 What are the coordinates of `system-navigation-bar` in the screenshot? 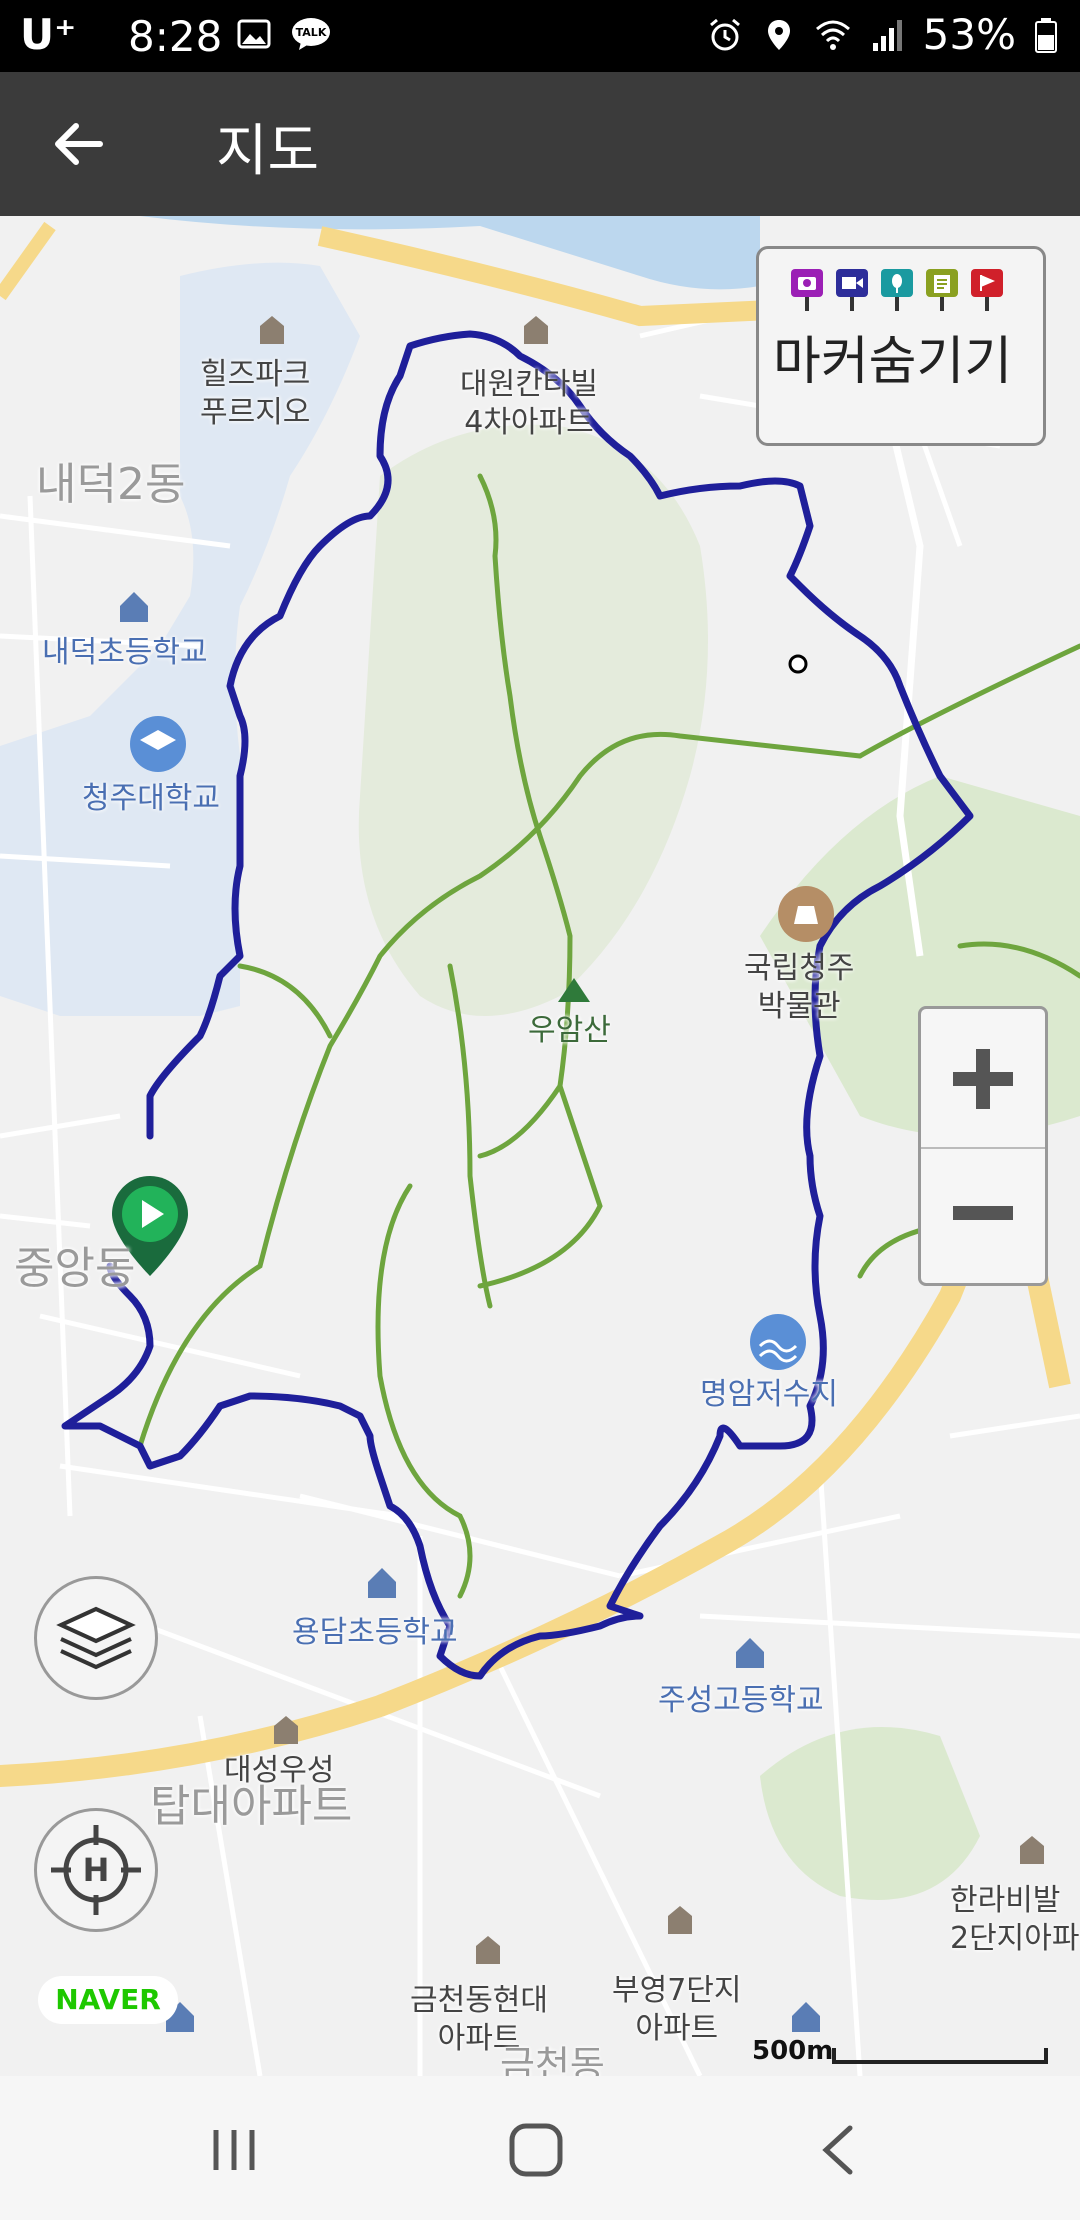 It's located at (540, 2148).